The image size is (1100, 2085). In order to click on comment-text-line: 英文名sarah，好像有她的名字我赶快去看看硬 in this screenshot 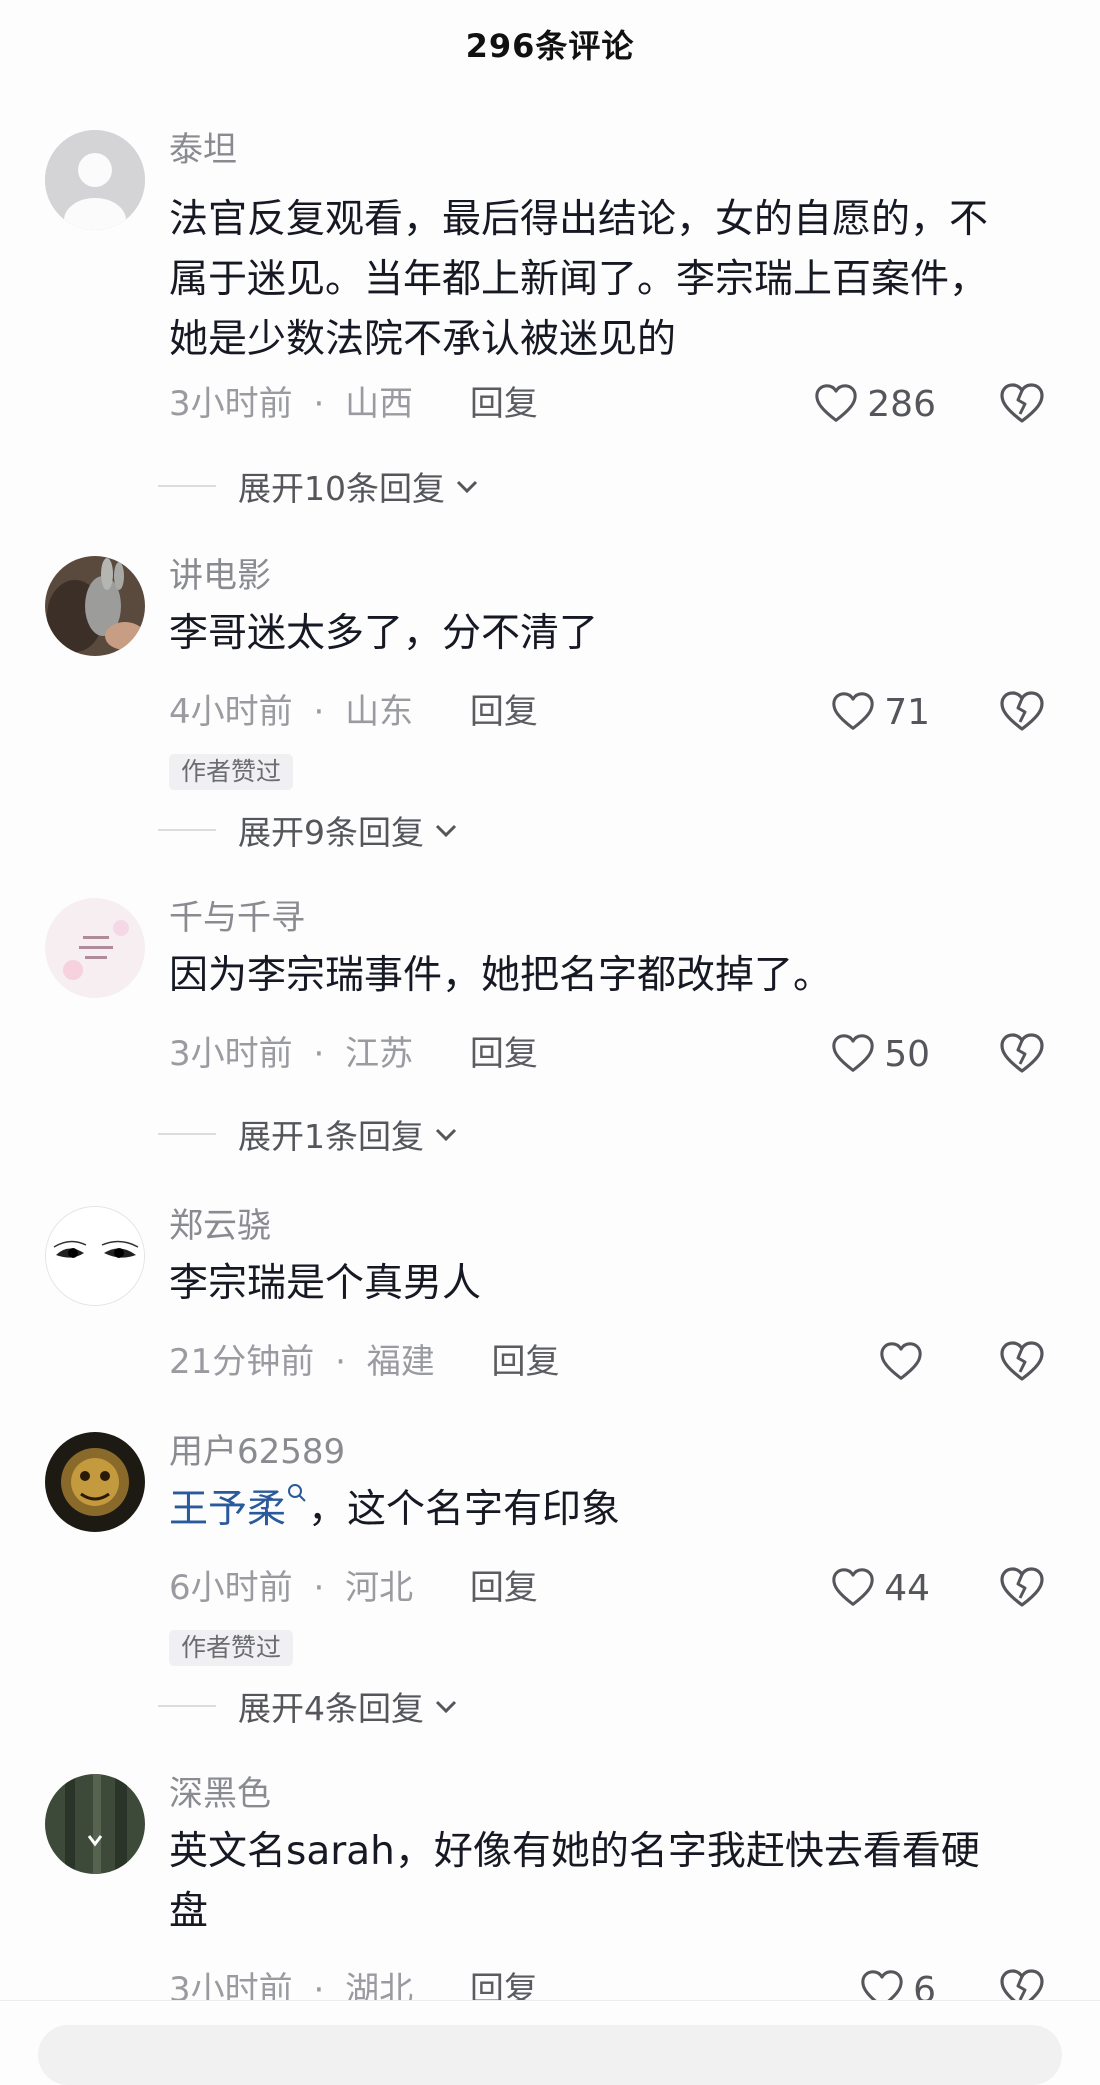, I will do `click(574, 1851)`.